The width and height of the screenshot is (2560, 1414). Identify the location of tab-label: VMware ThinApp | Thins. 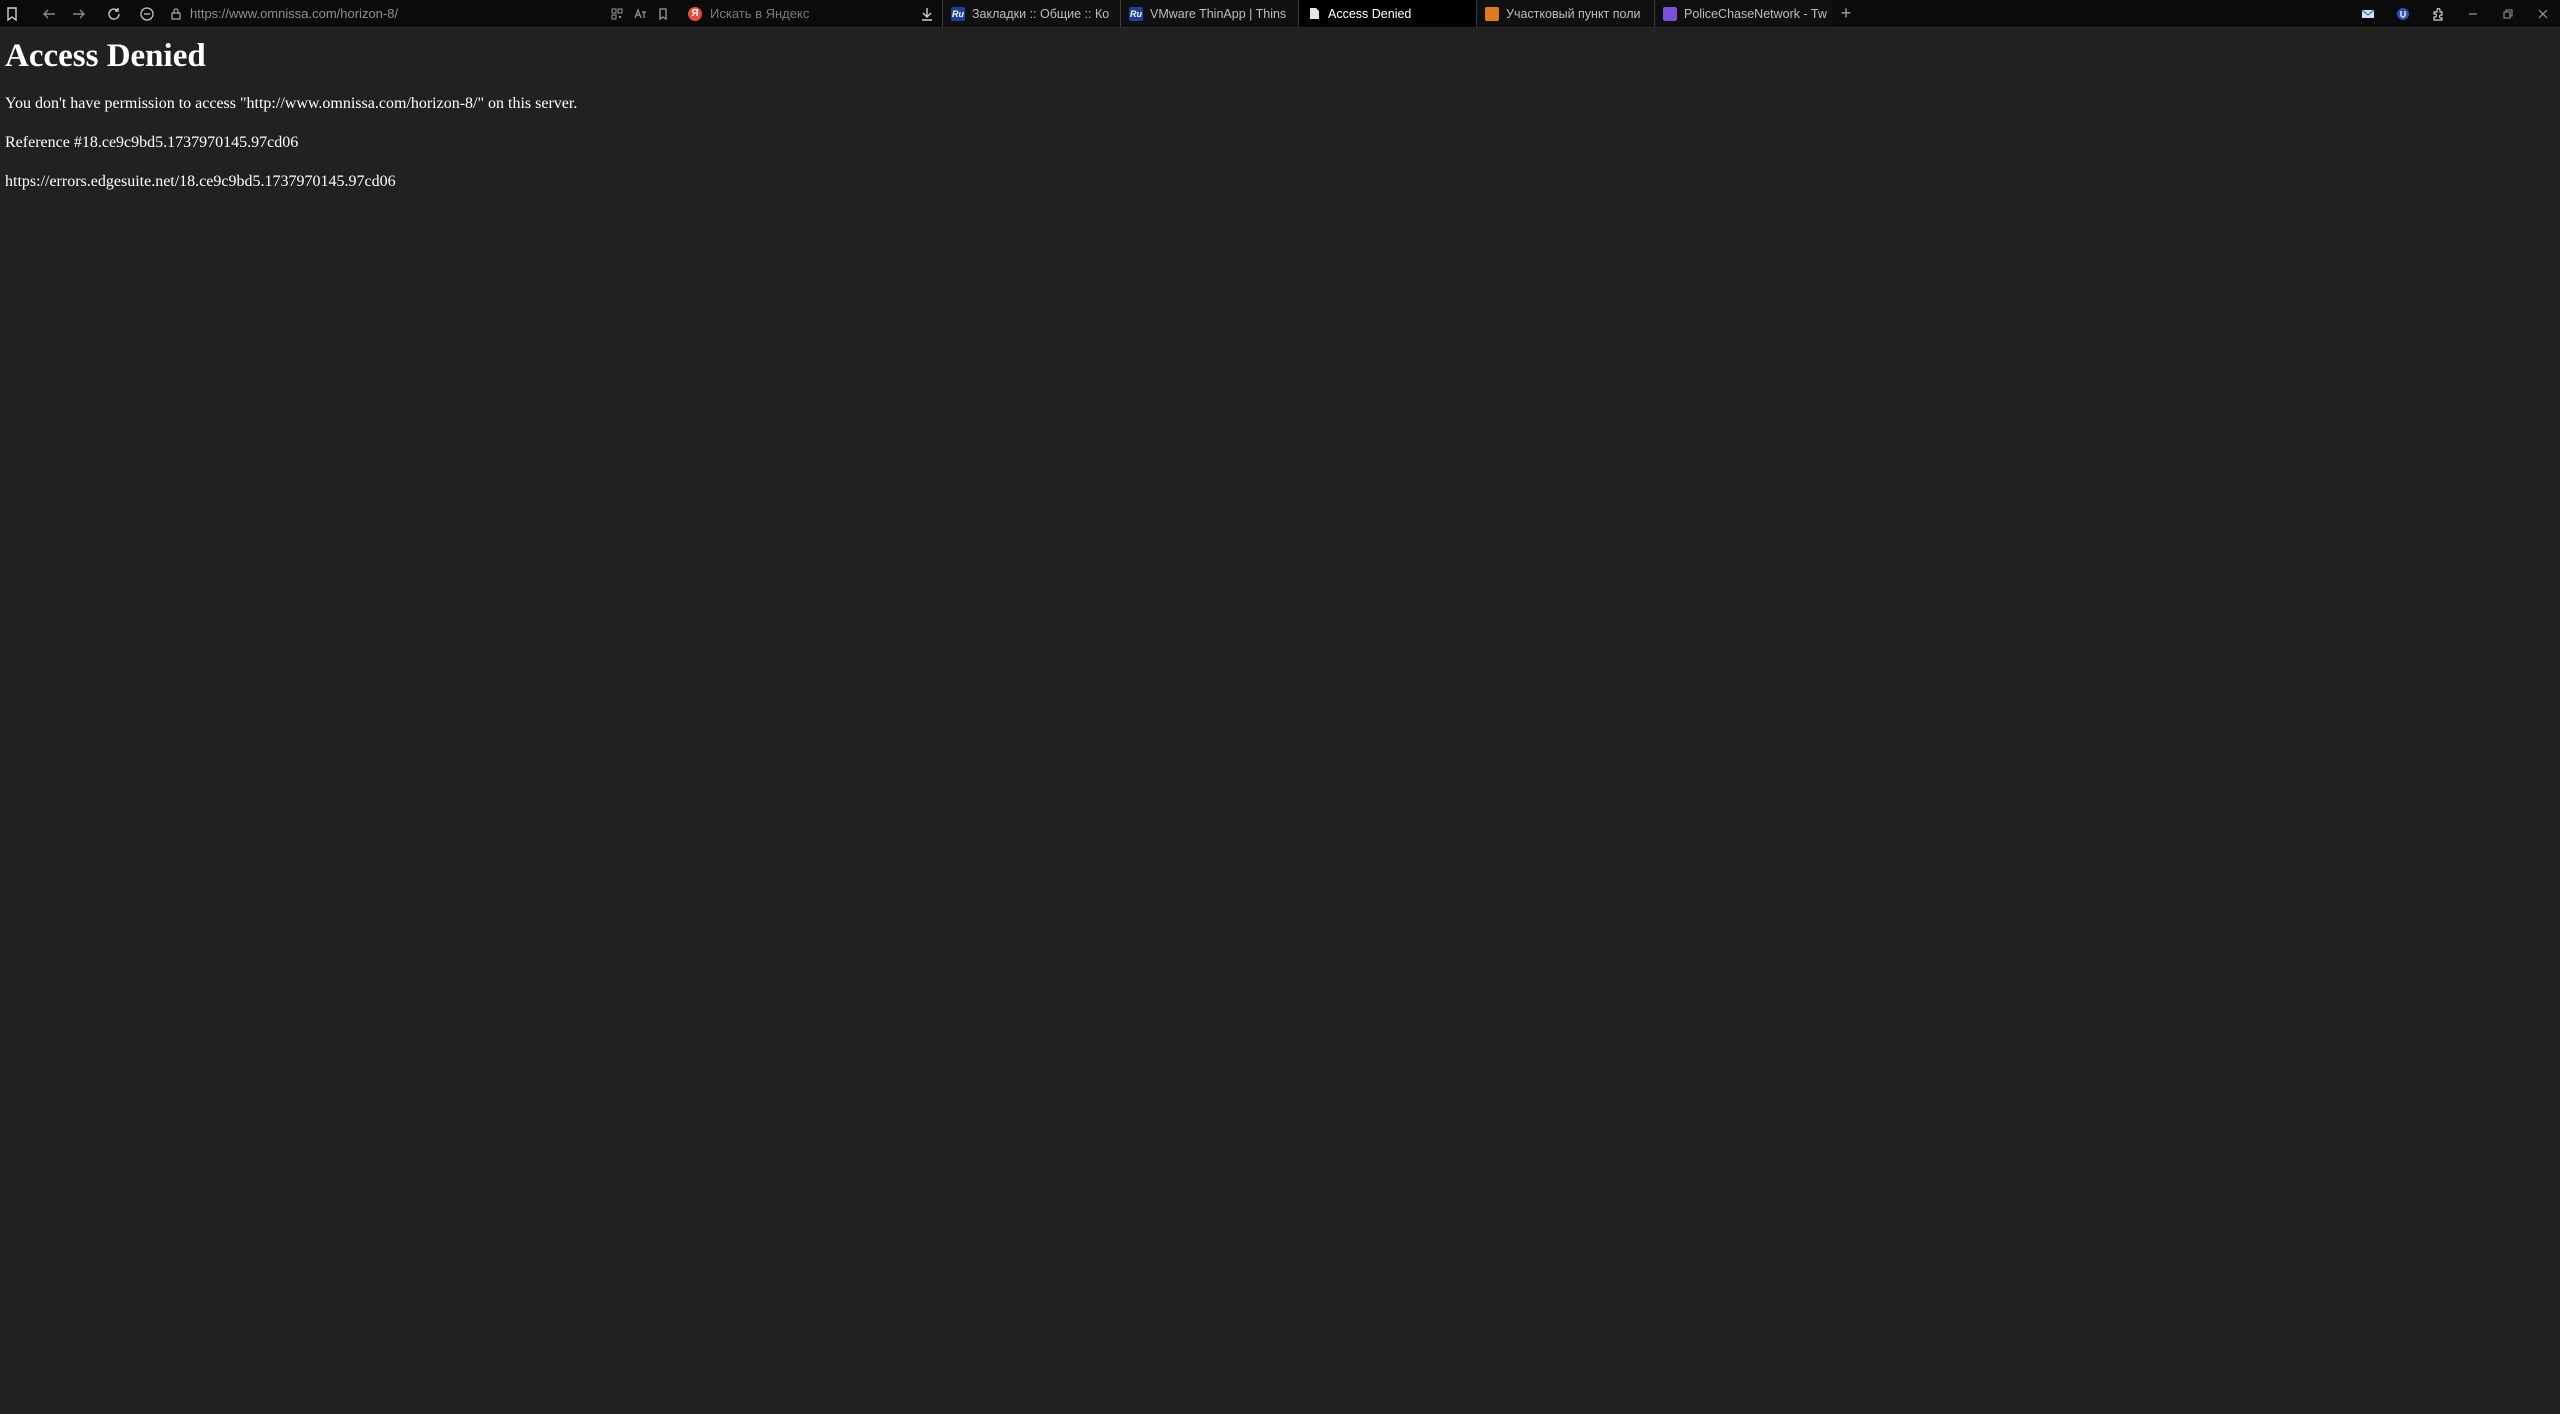
(1218, 13).